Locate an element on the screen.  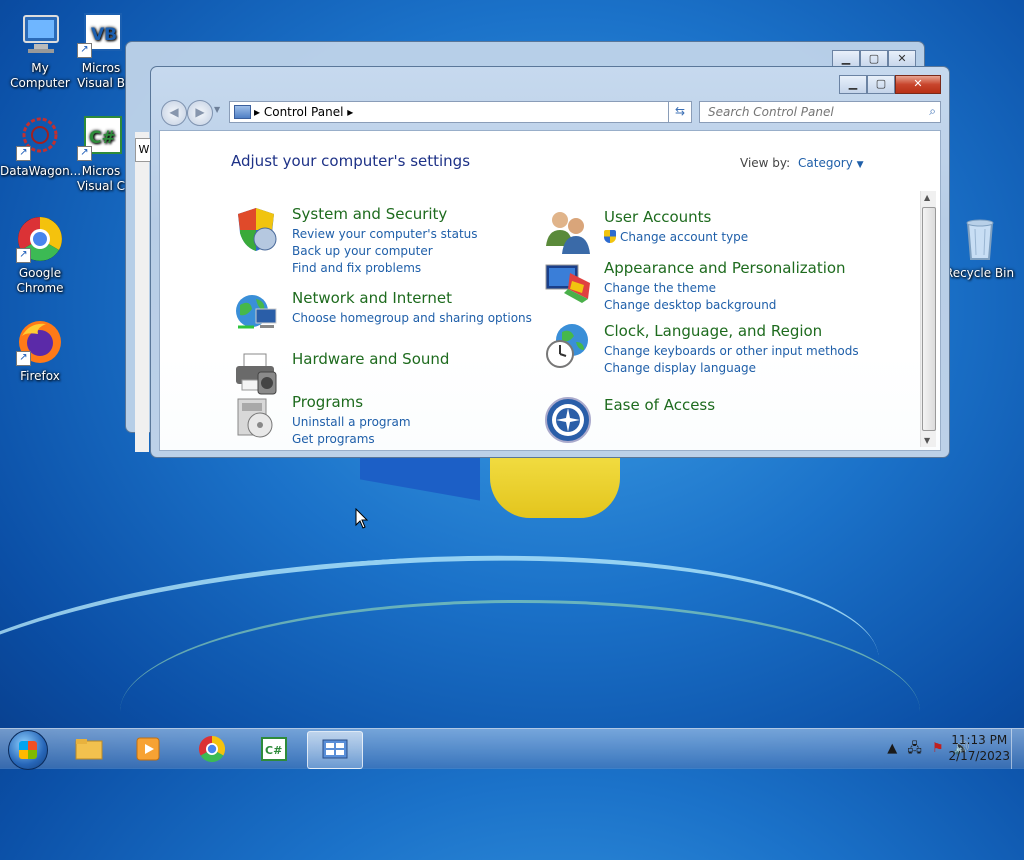
desktop-icon-visual-basic: VB ↗ Micros Visual B is located at coordinates (101, 50).